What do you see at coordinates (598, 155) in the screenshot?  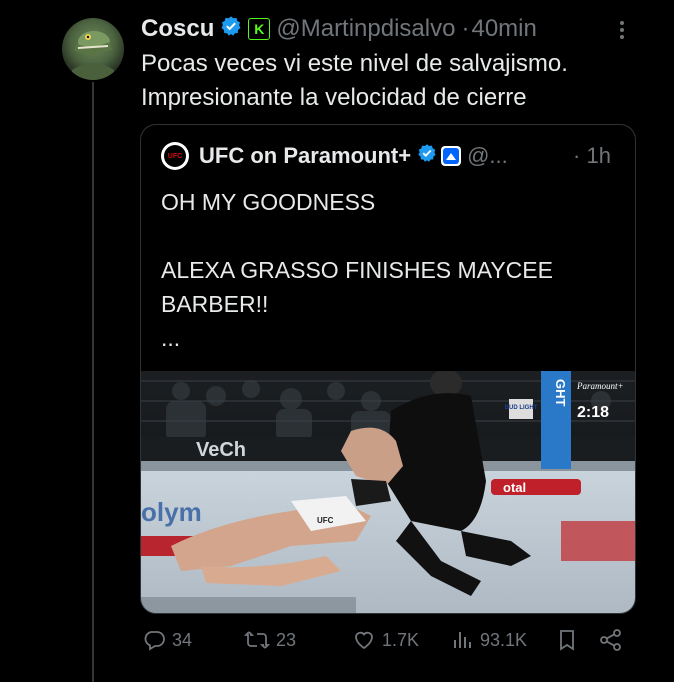 I see `quoted-time: 1h` at bounding box center [598, 155].